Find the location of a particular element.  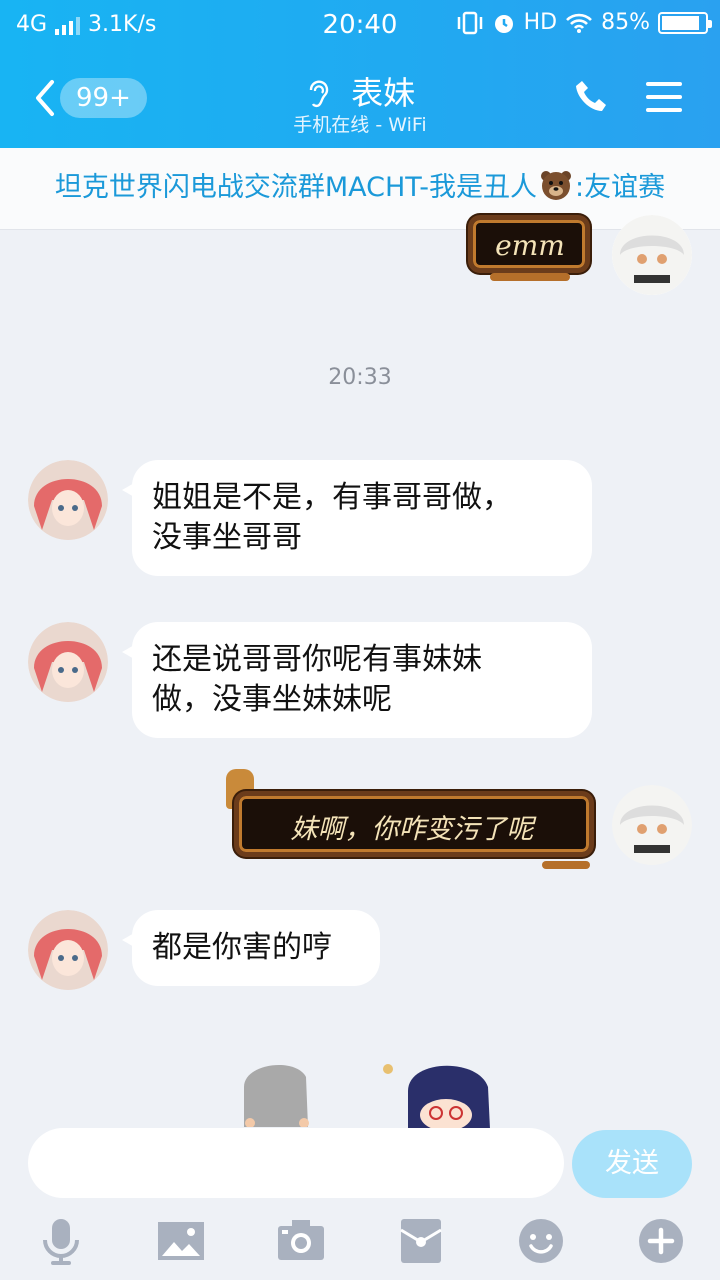

message-line: 做，没事坐妹妹呢 is located at coordinates (272, 699).